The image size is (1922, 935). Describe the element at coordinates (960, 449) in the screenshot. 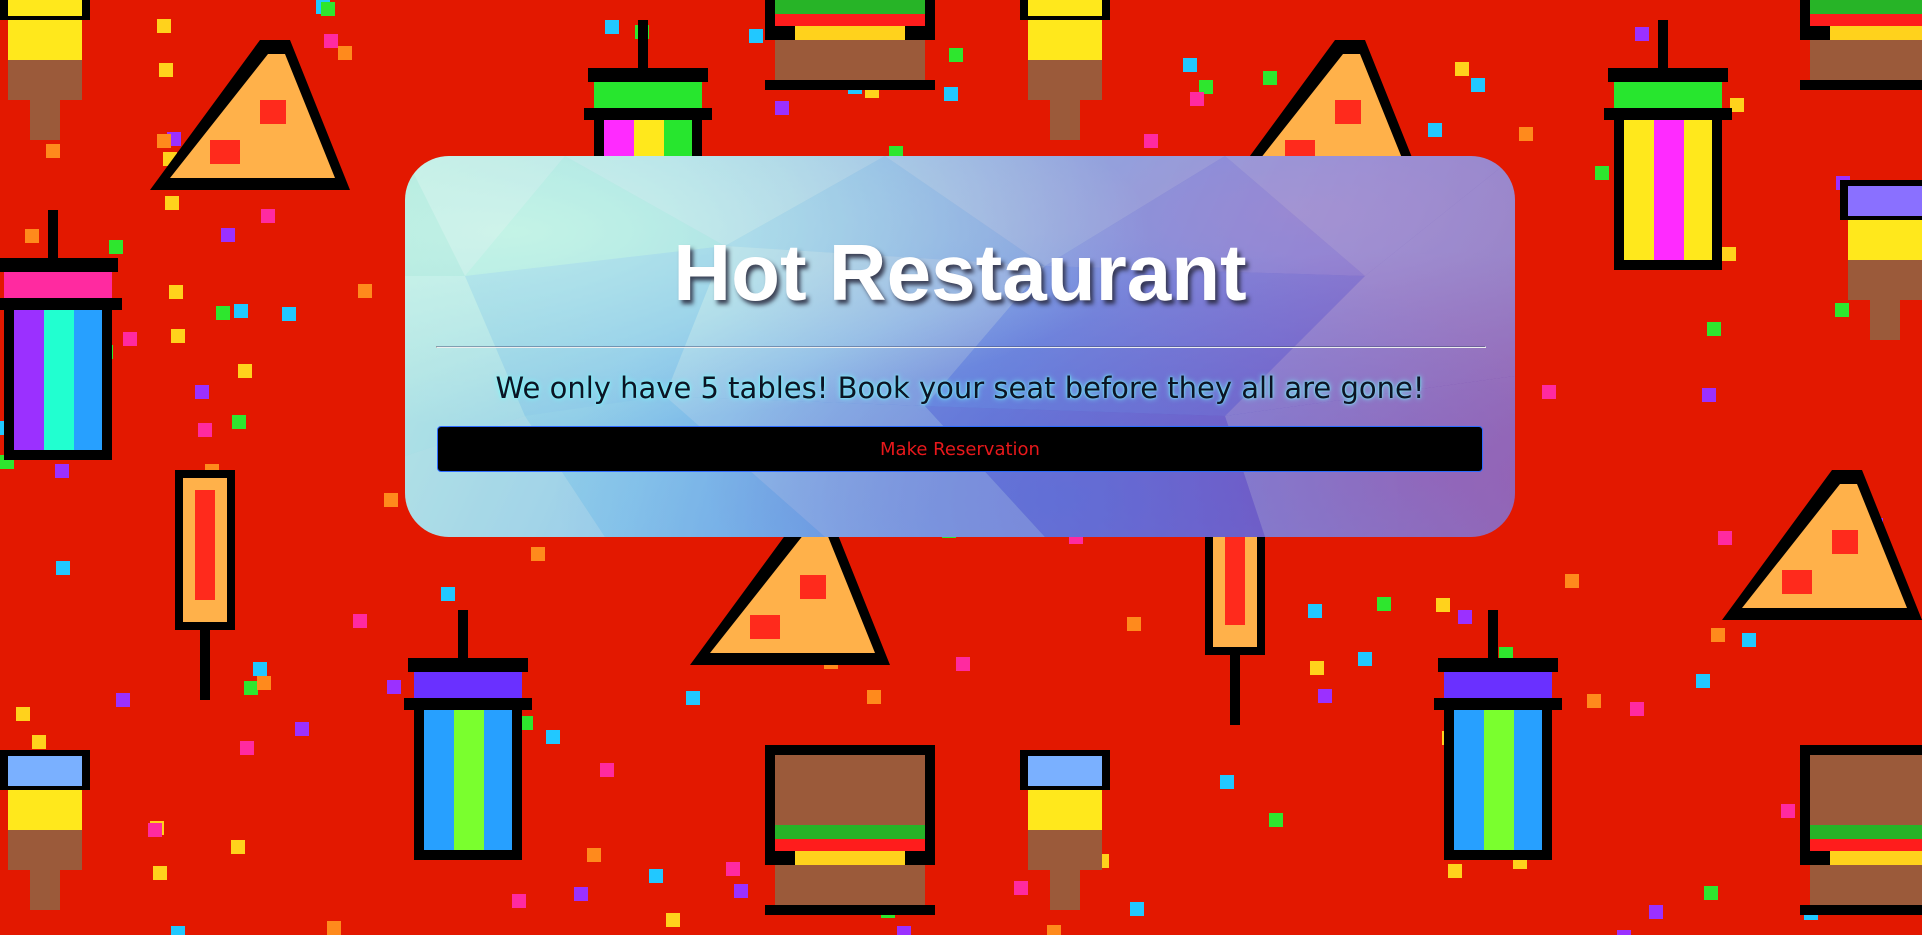

I see `make-reservation-button: Make Reservation` at that location.